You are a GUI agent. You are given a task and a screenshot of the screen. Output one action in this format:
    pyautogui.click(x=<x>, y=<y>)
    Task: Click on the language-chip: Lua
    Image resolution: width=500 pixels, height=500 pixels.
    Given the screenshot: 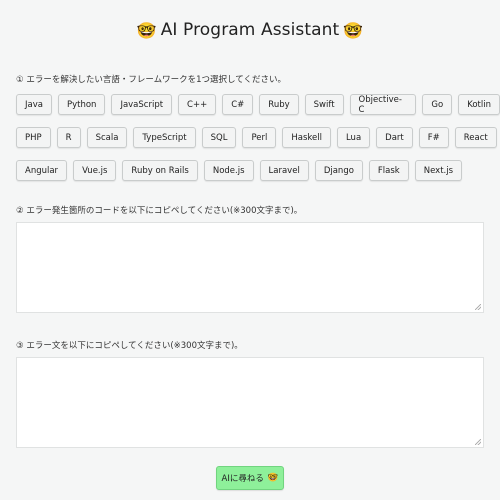 What is the action you would take?
    pyautogui.click(x=353, y=137)
    